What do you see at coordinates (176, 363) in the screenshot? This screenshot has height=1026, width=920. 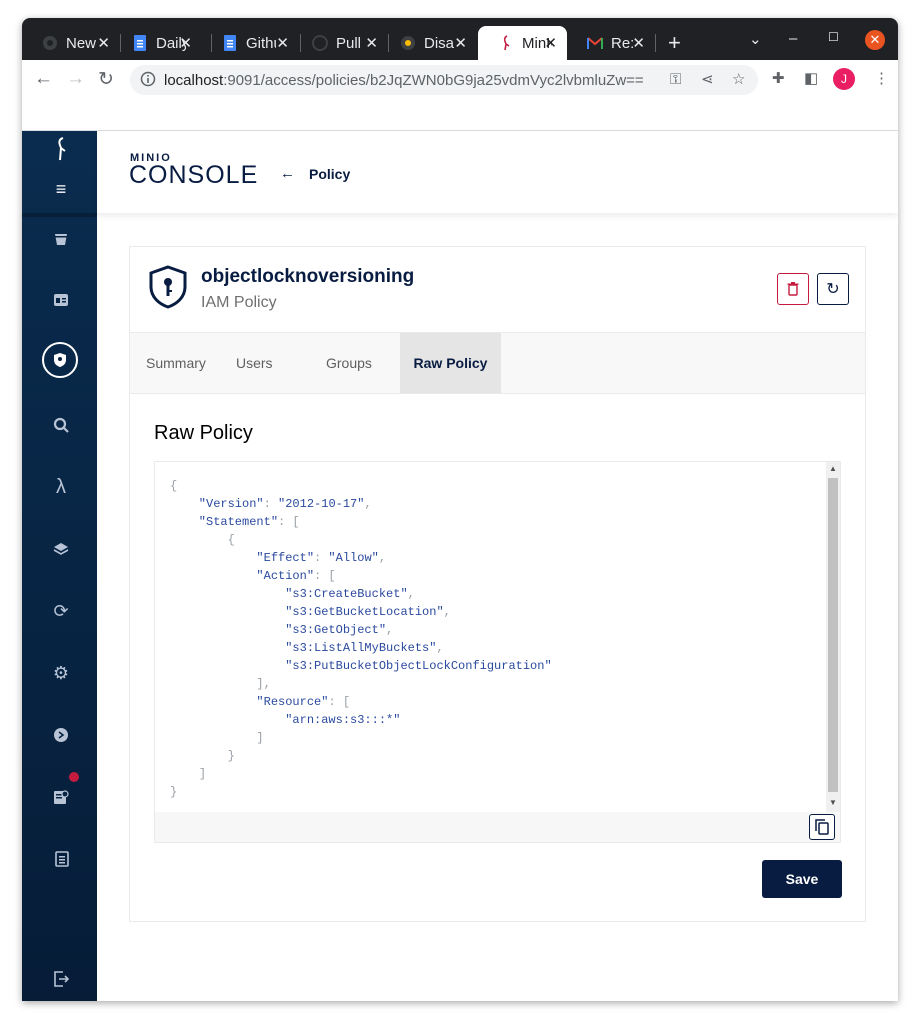 I see `tab-summary: Summary` at bounding box center [176, 363].